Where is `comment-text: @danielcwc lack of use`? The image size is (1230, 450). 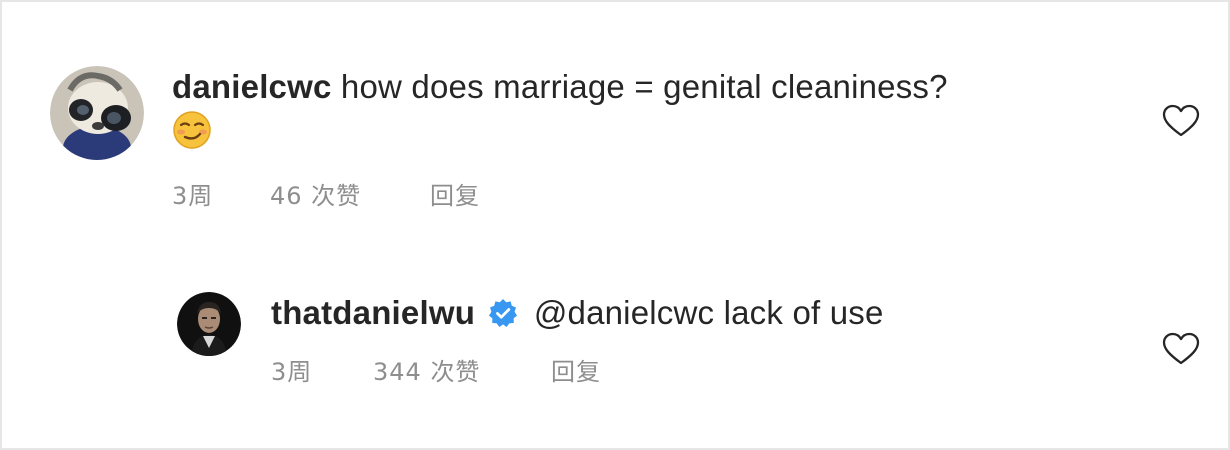 comment-text: @danielcwc lack of use is located at coordinates (708, 312).